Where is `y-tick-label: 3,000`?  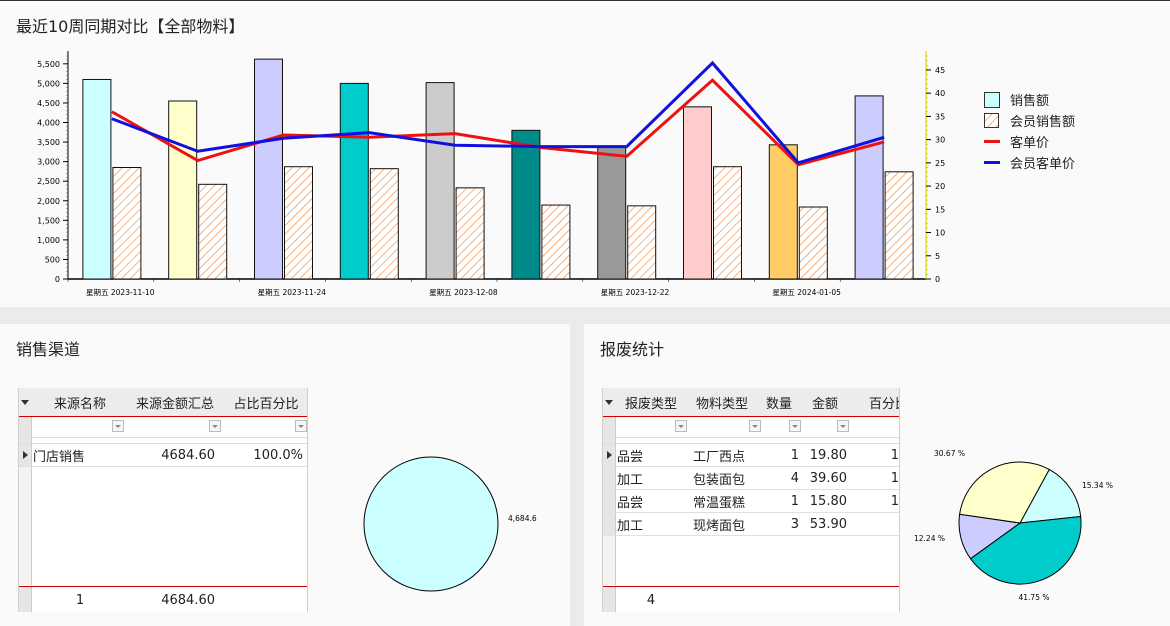 y-tick-label: 3,000 is located at coordinates (48, 162).